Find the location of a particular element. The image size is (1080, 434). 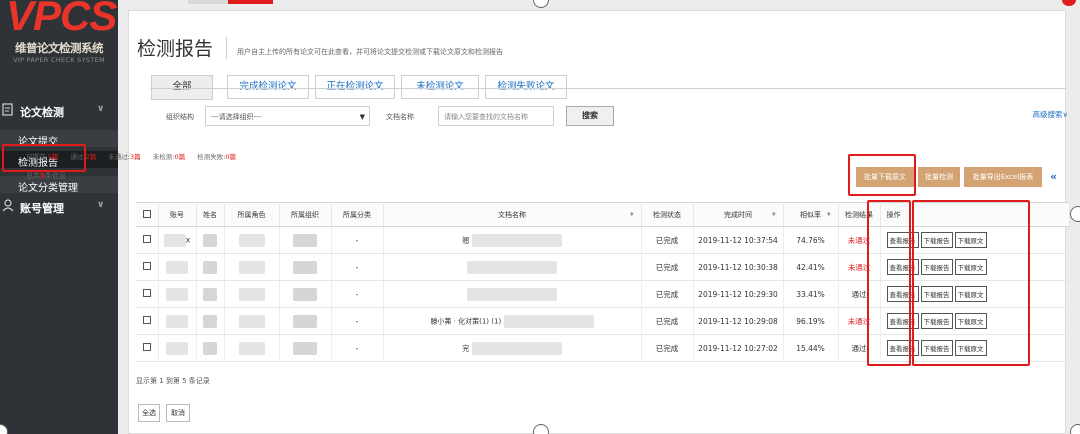

stat-checkfail-value: 0篇 is located at coordinates (231, 157).